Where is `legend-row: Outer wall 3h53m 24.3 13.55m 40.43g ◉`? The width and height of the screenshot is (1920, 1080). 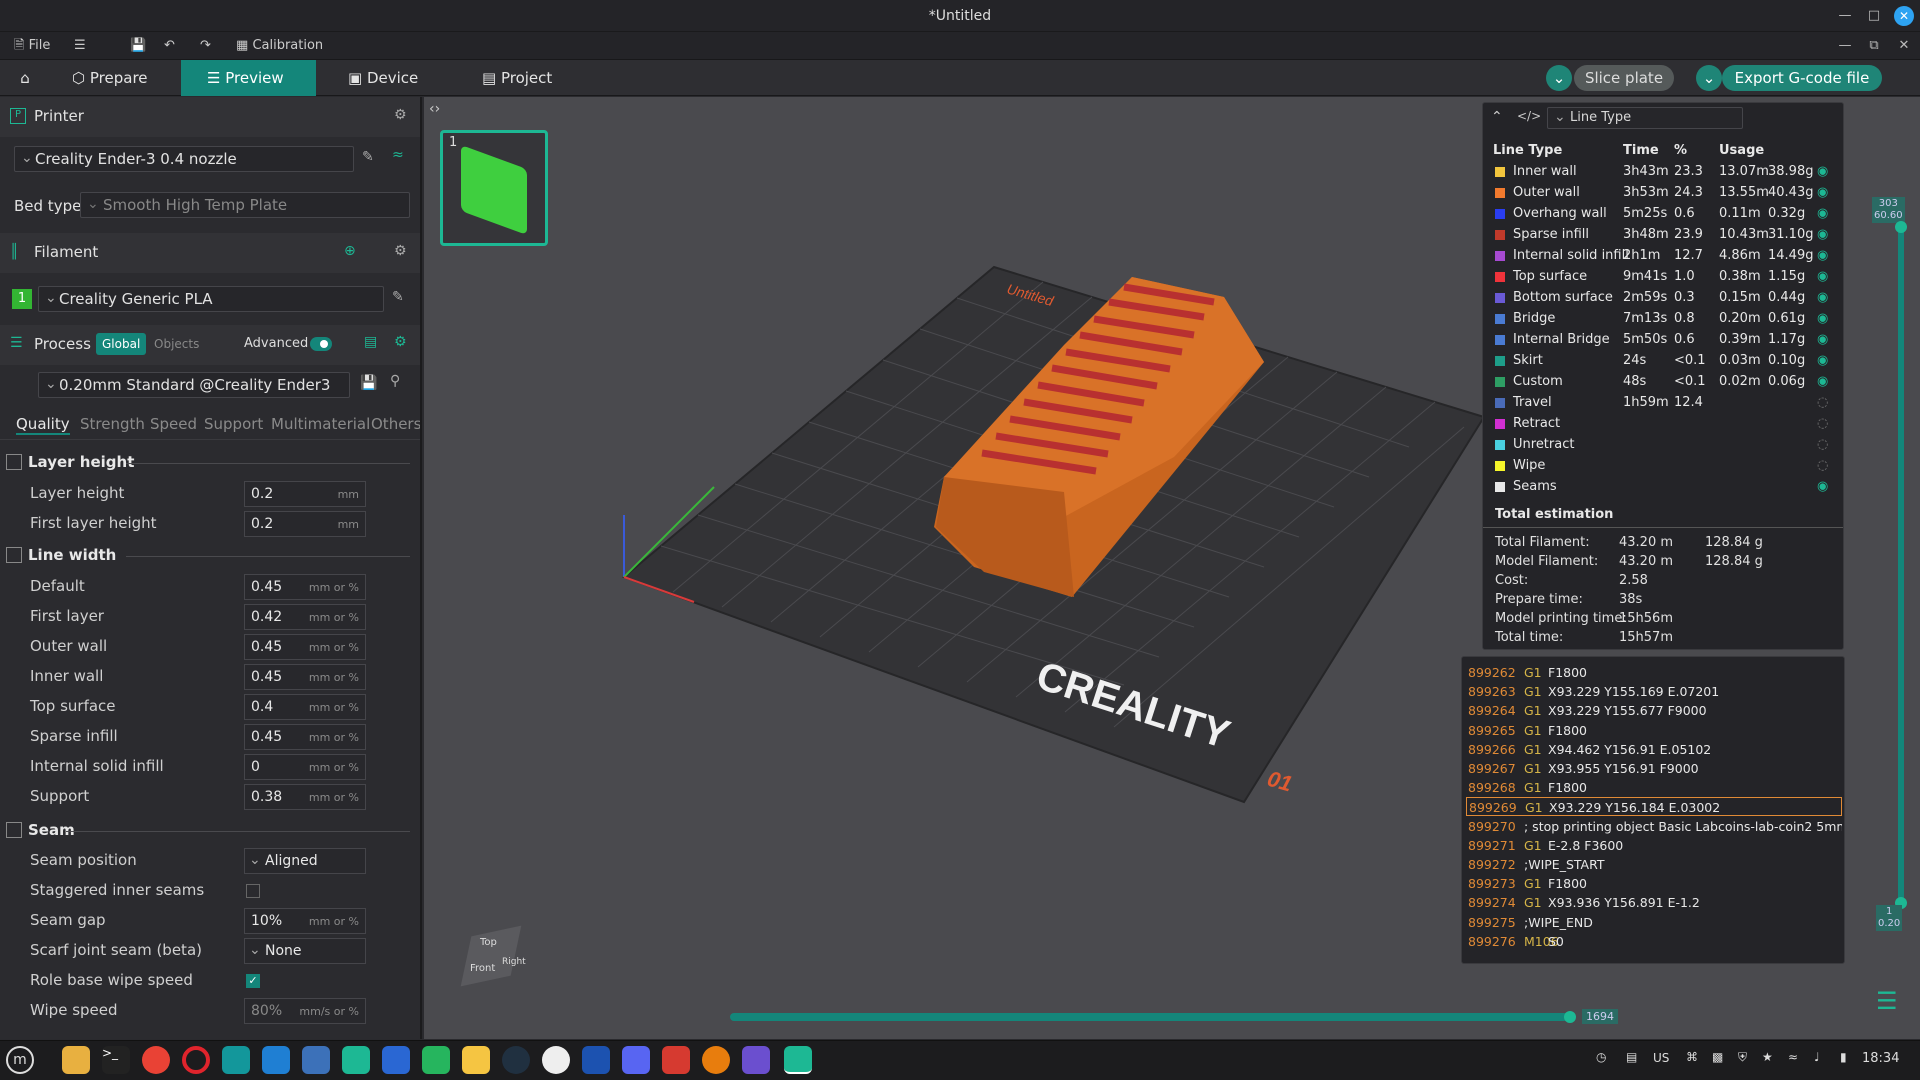
legend-row: Outer wall 3h53m 24.3 13.55m 40.43g ◉ is located at coordinates (1663, 193).